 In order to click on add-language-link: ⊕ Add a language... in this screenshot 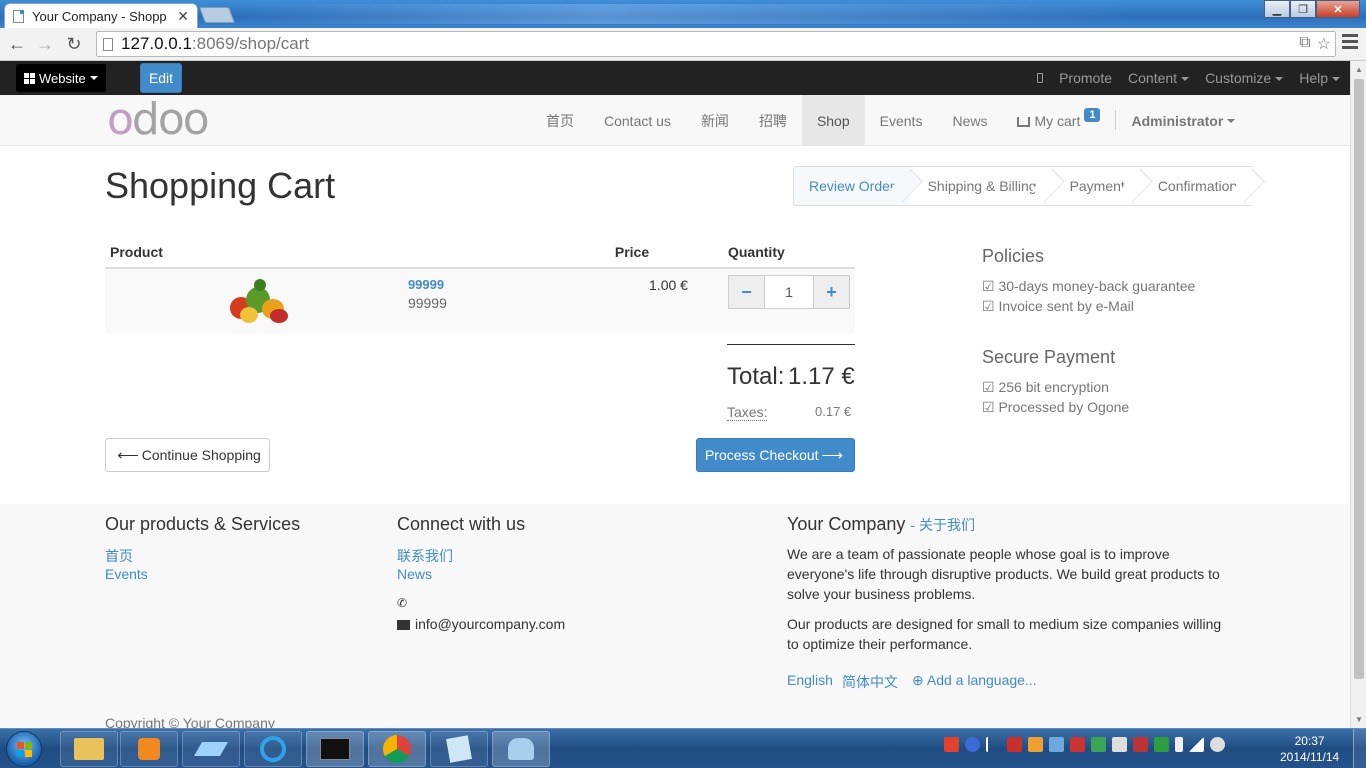, I will do `click(974, 680)`.